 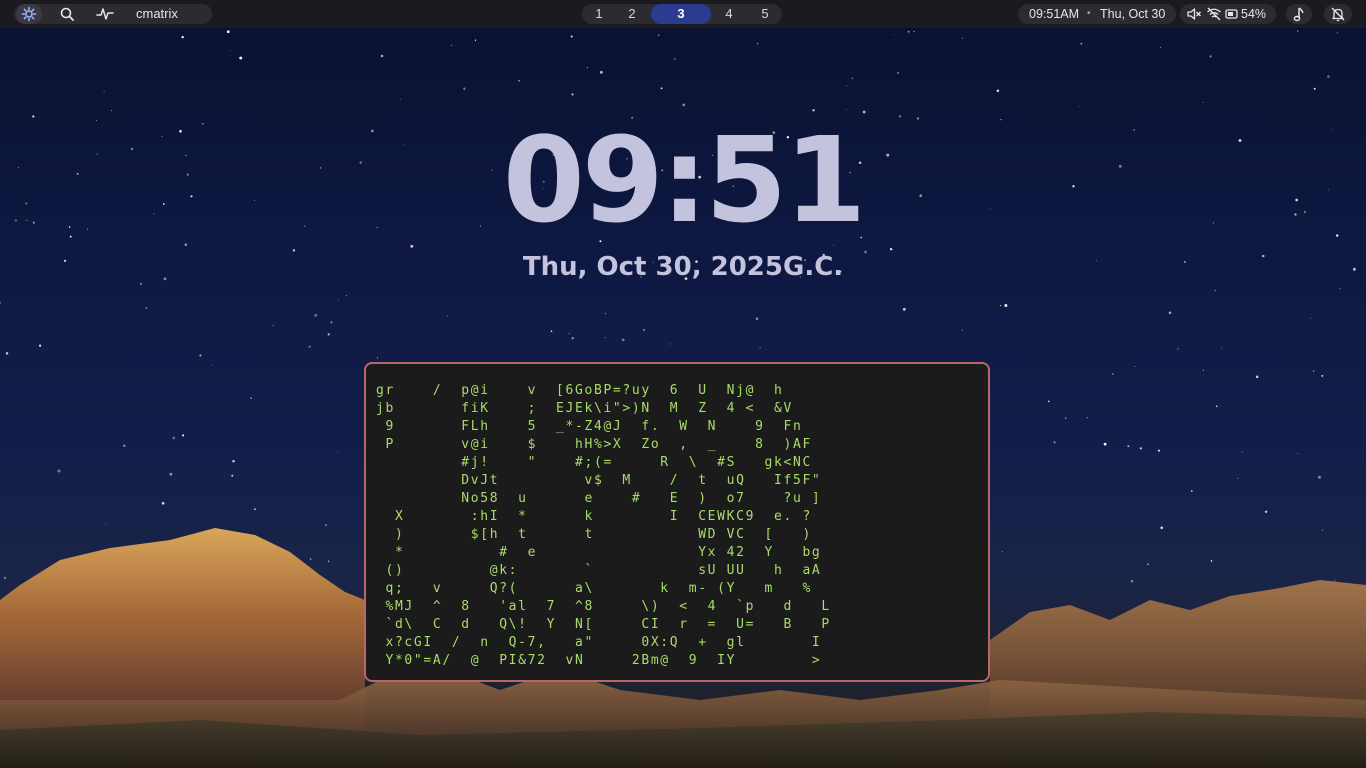 I want to click on matrix-line: q; v Q?( a\ k m- (Y m %, so click(x=594, y=588).